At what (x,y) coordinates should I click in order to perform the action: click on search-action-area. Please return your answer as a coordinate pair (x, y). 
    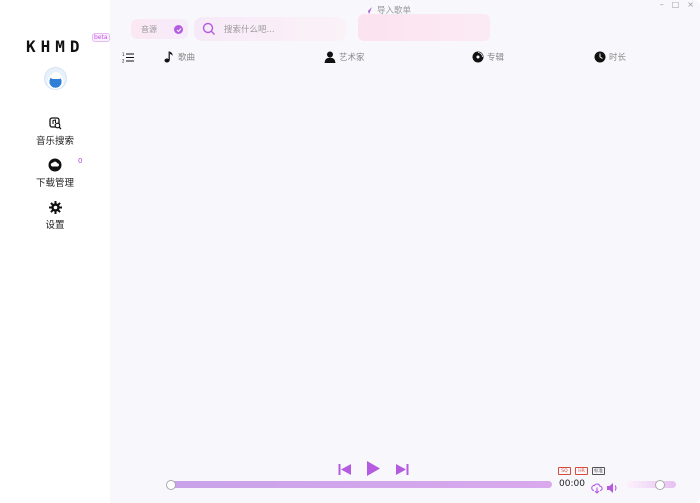
    Looking at the image, I should click on (424, 27).